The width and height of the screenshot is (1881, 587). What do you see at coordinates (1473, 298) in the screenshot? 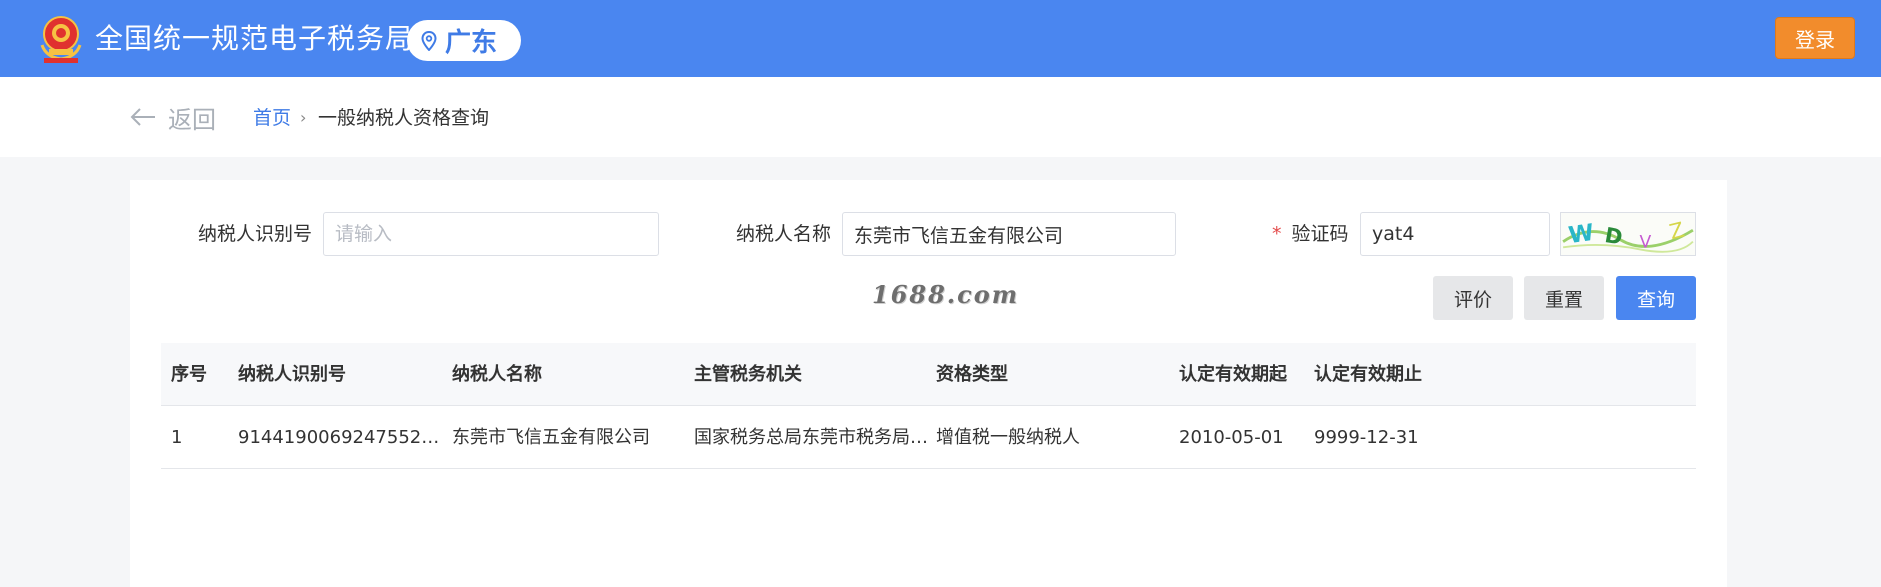
I see `evaluate-button: 评价` at bounding box center [1473, 298].